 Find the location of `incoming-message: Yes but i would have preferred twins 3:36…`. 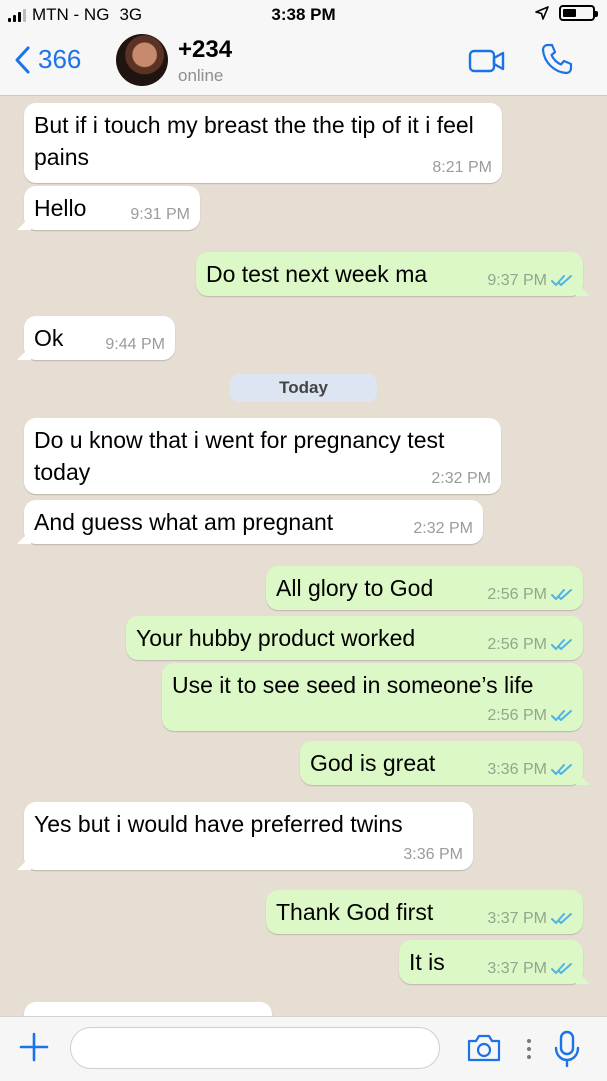

incoming-message: Yes but i would have preferred twins 3:36… is located at coordinates (248, 836).